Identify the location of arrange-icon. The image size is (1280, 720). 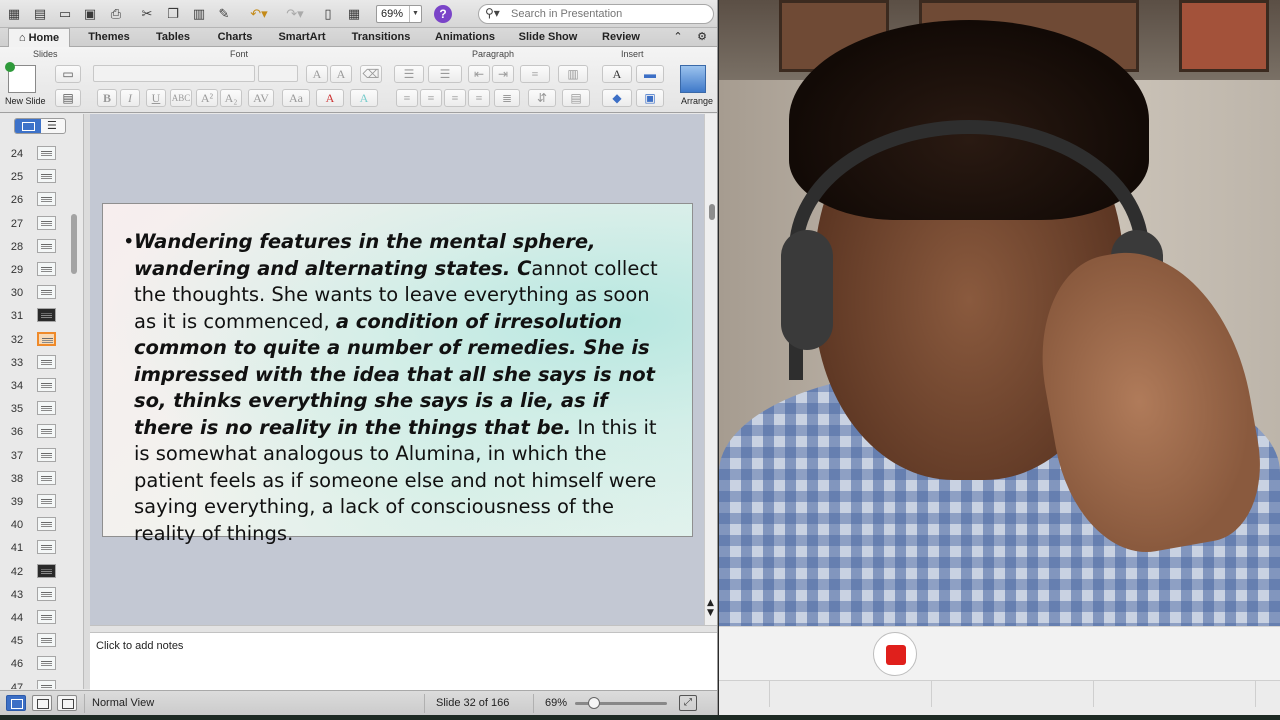
(693, 79).